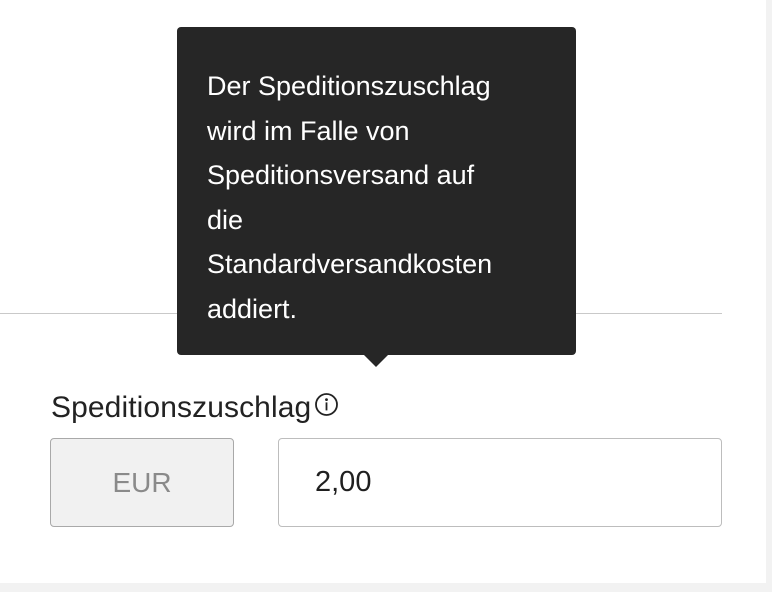 The width and height of the screenshot is (772, 592). Describe the element at coordinates (326, 403) in the screenshot. I see `info-circle-icon` at that location.